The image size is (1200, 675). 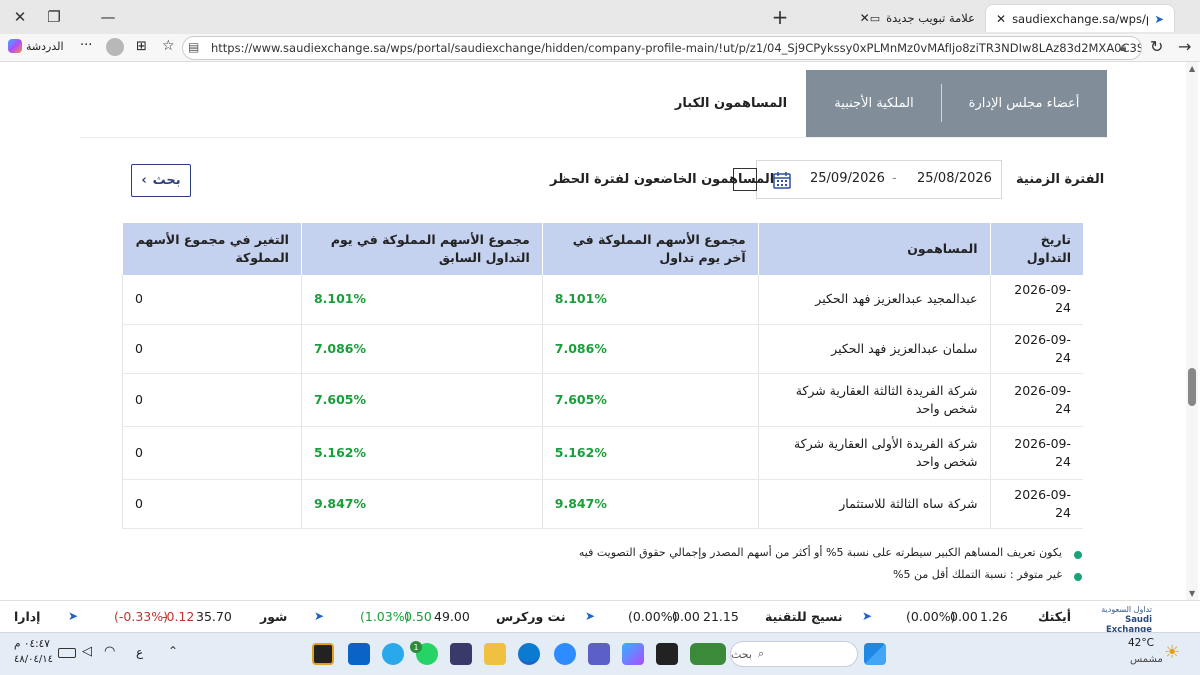 I want to click on date-range-field: 25/08/2026 - 25/09/2026, so click(x=879, y=179).